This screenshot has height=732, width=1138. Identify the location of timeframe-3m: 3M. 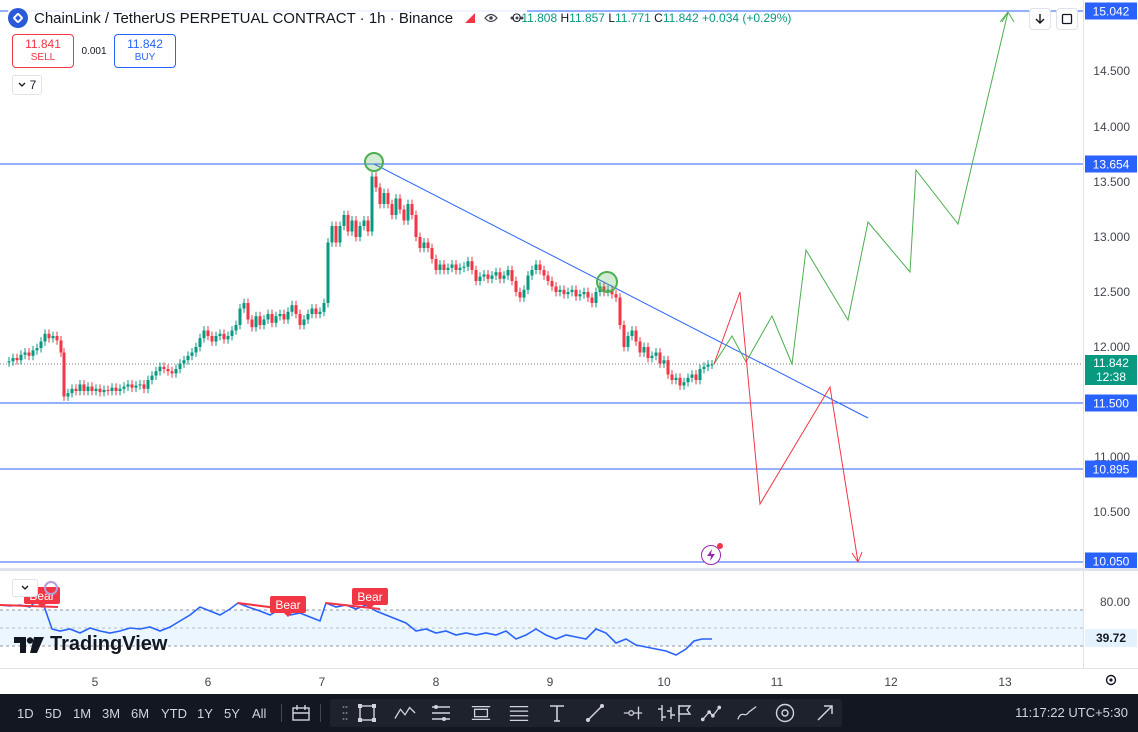
(111, 713).